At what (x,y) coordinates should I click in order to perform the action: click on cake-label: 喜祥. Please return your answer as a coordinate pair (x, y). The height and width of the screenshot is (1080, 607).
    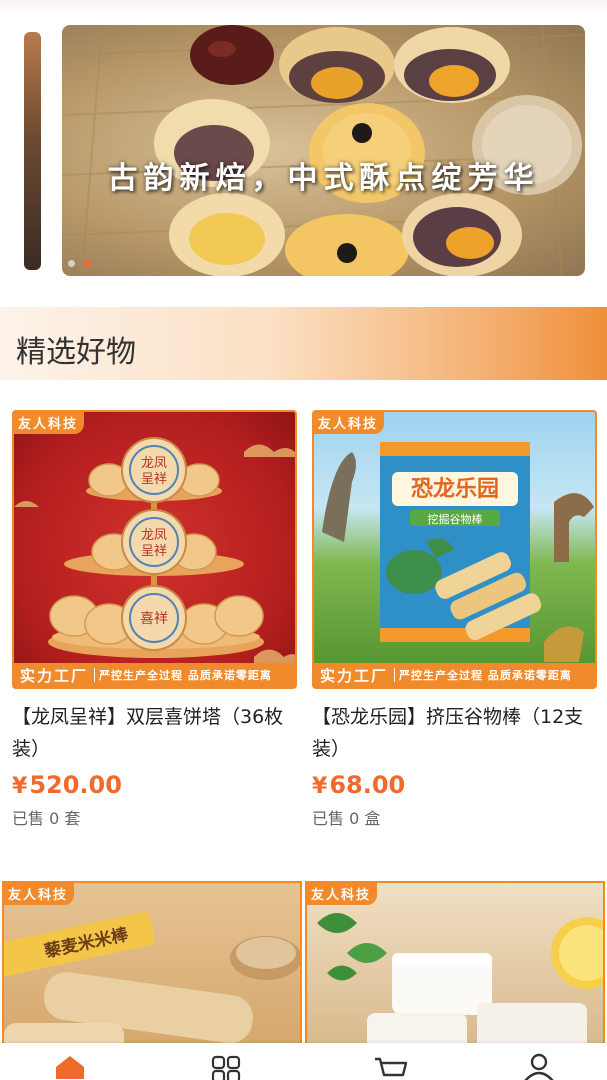
    Looking at the image, I should click on (154, 619).